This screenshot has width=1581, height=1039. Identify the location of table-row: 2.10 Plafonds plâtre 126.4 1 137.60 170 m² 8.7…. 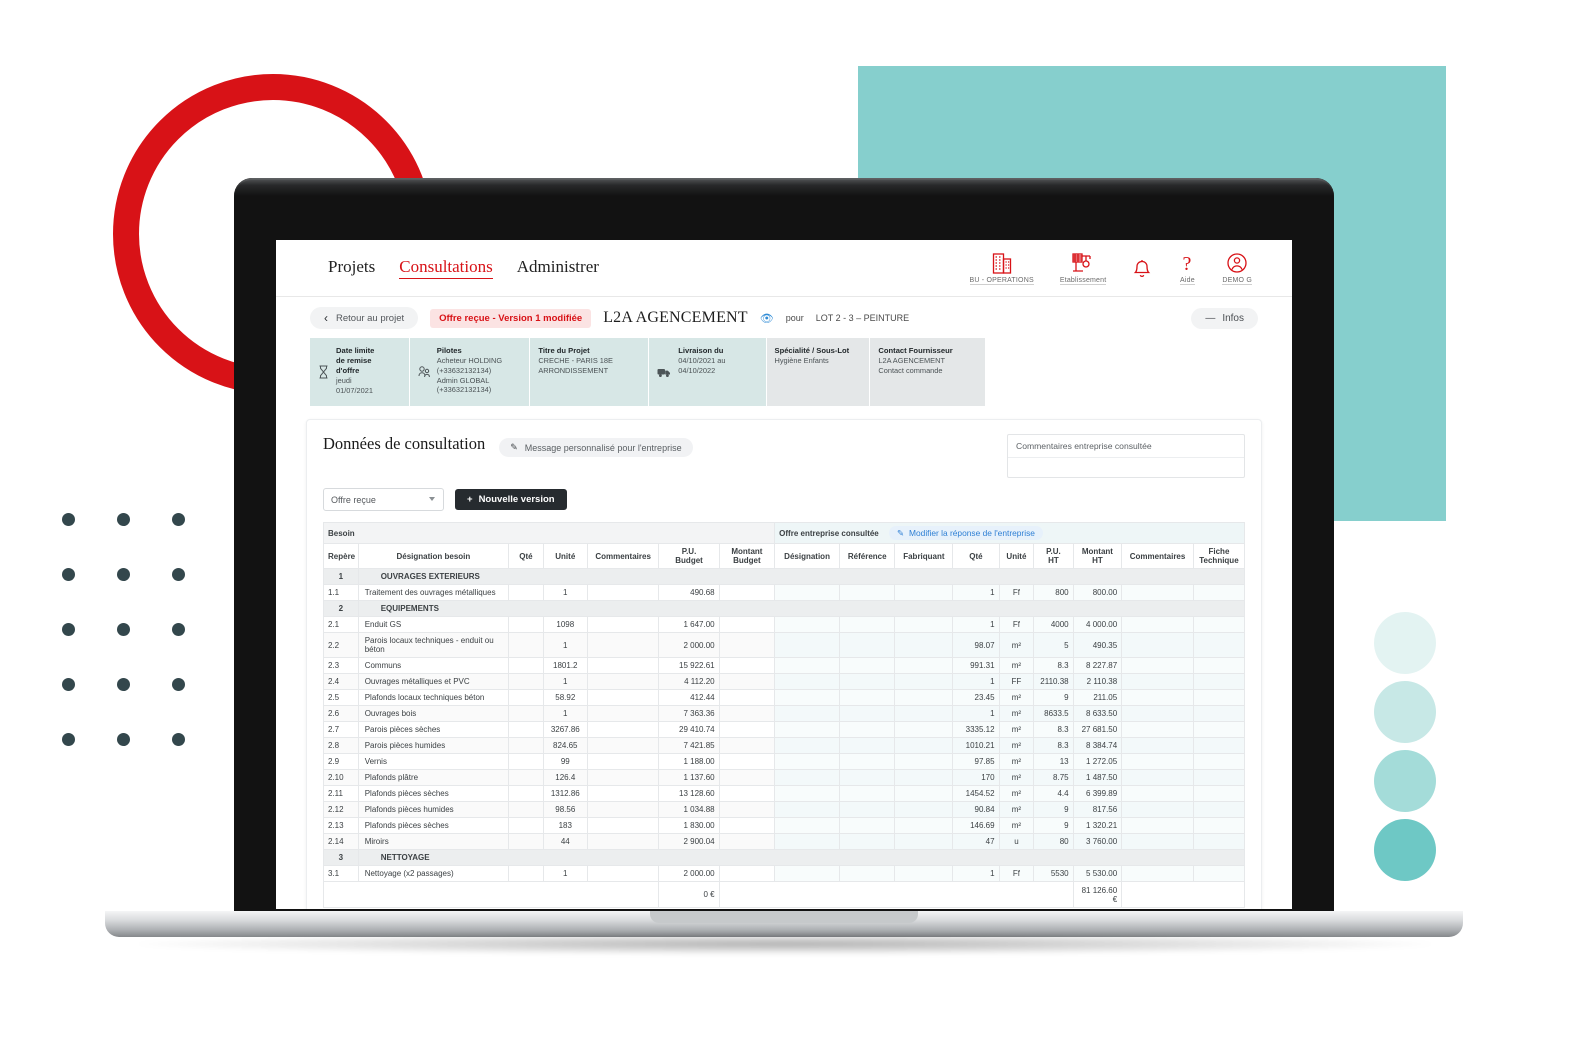
(784, 777).